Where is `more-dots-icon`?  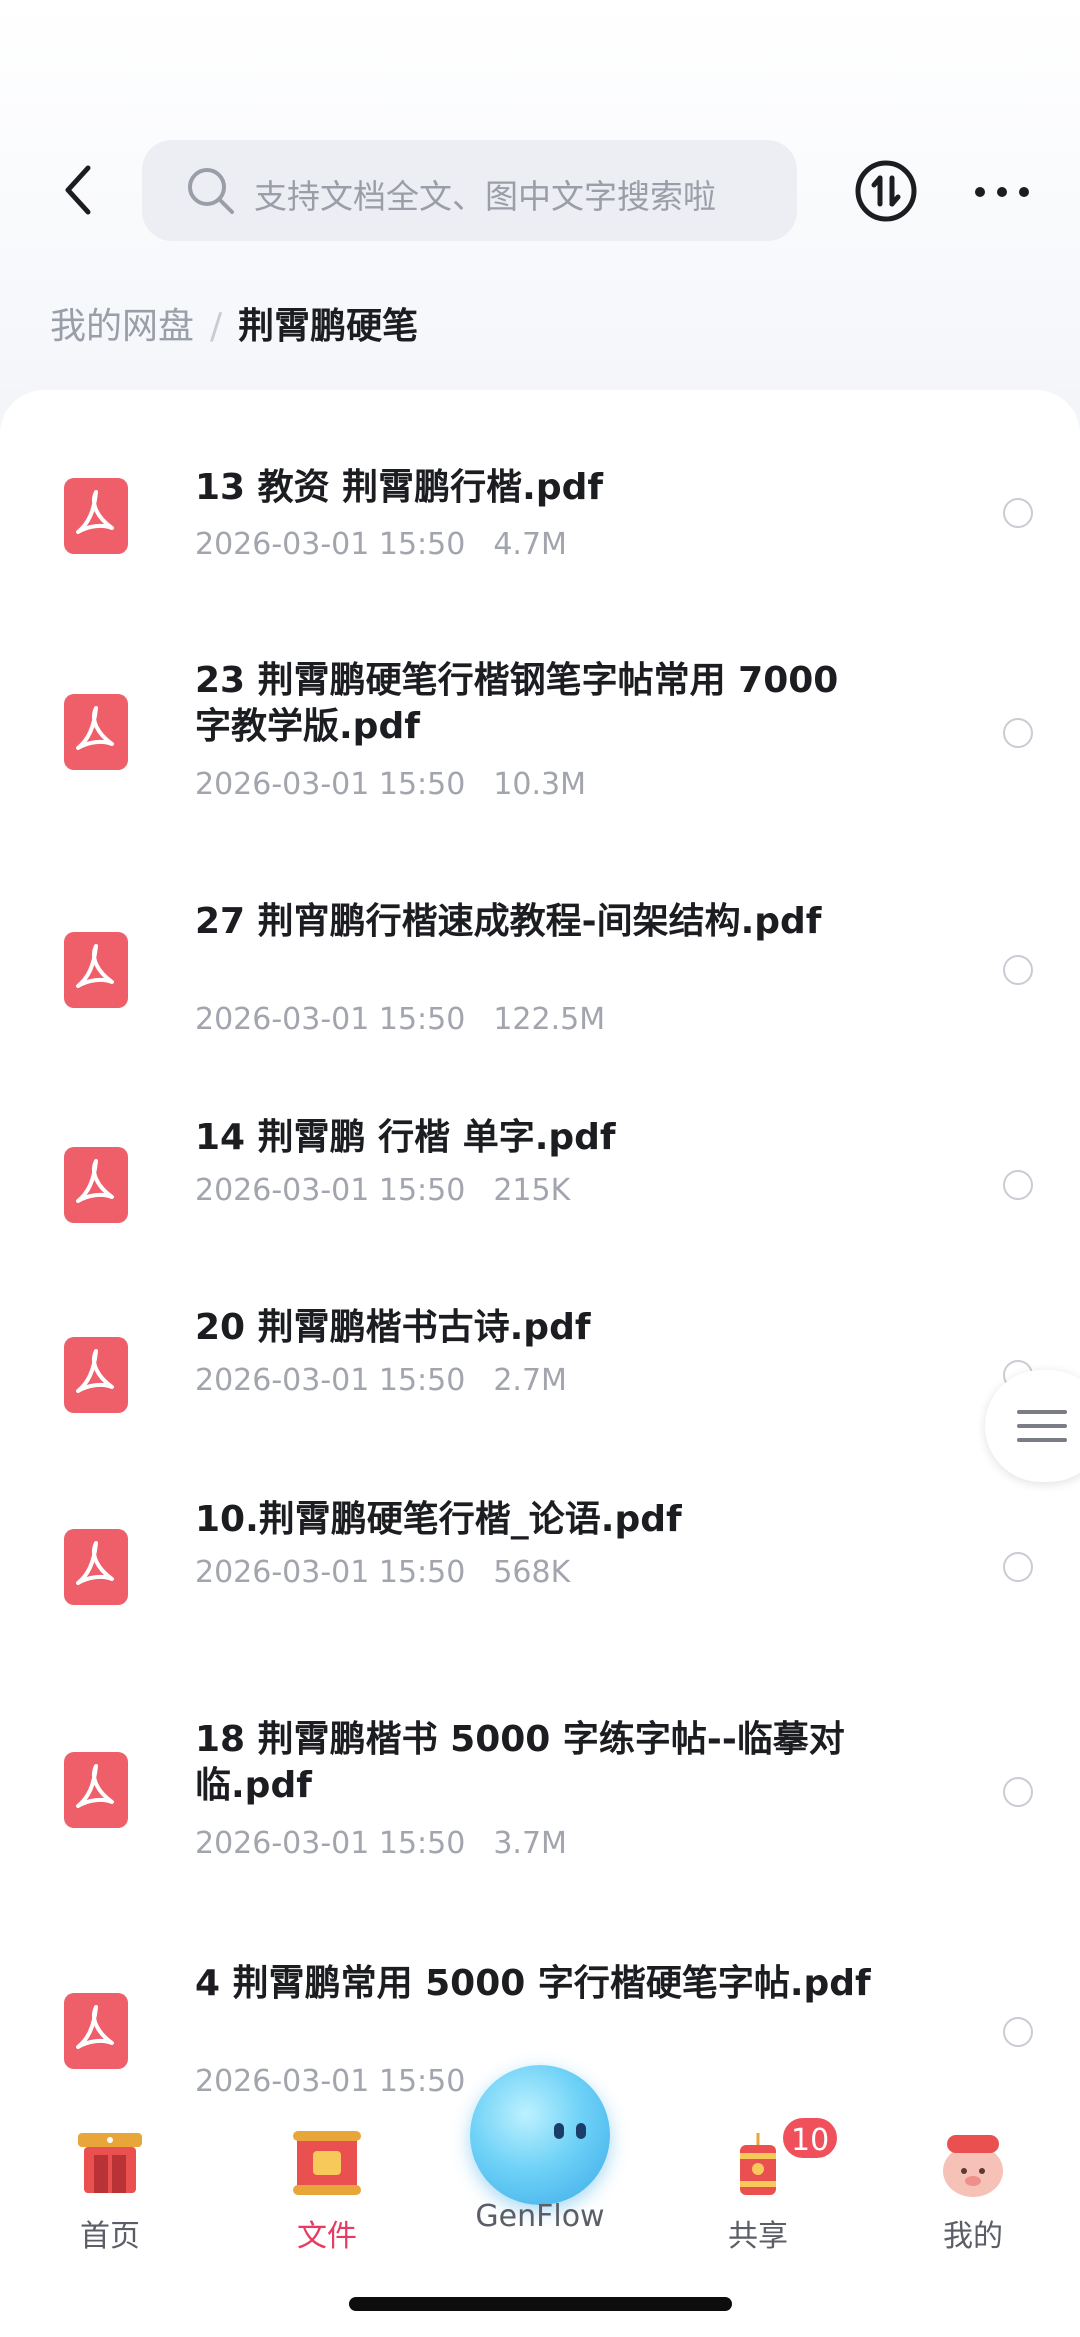
more-dots-icon is located at coordinates (1002, 192).